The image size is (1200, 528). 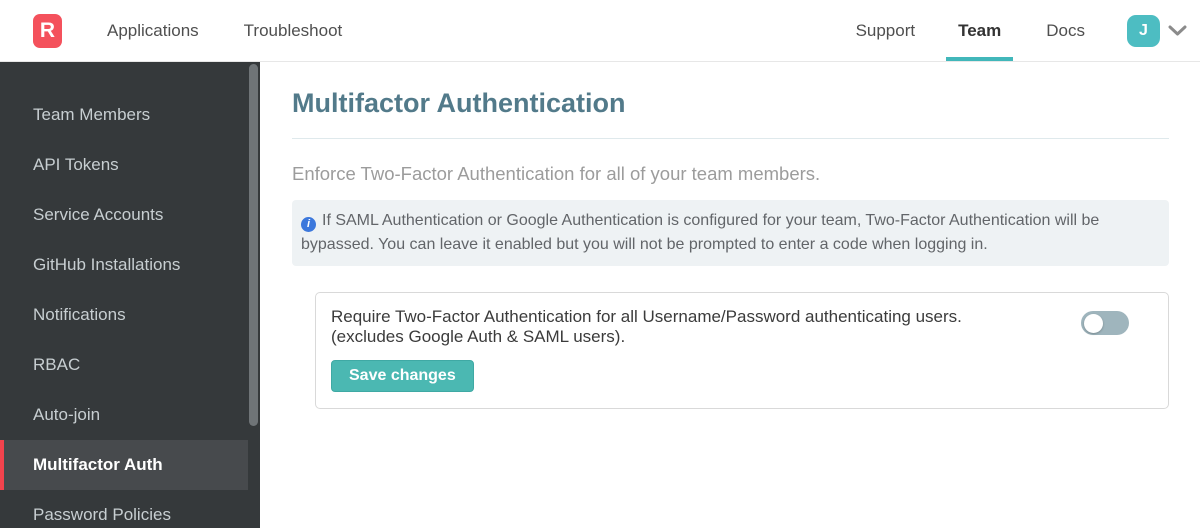 I want to click on nav-troubleshoot: Troubleshoot, so click(x=293, y=31).